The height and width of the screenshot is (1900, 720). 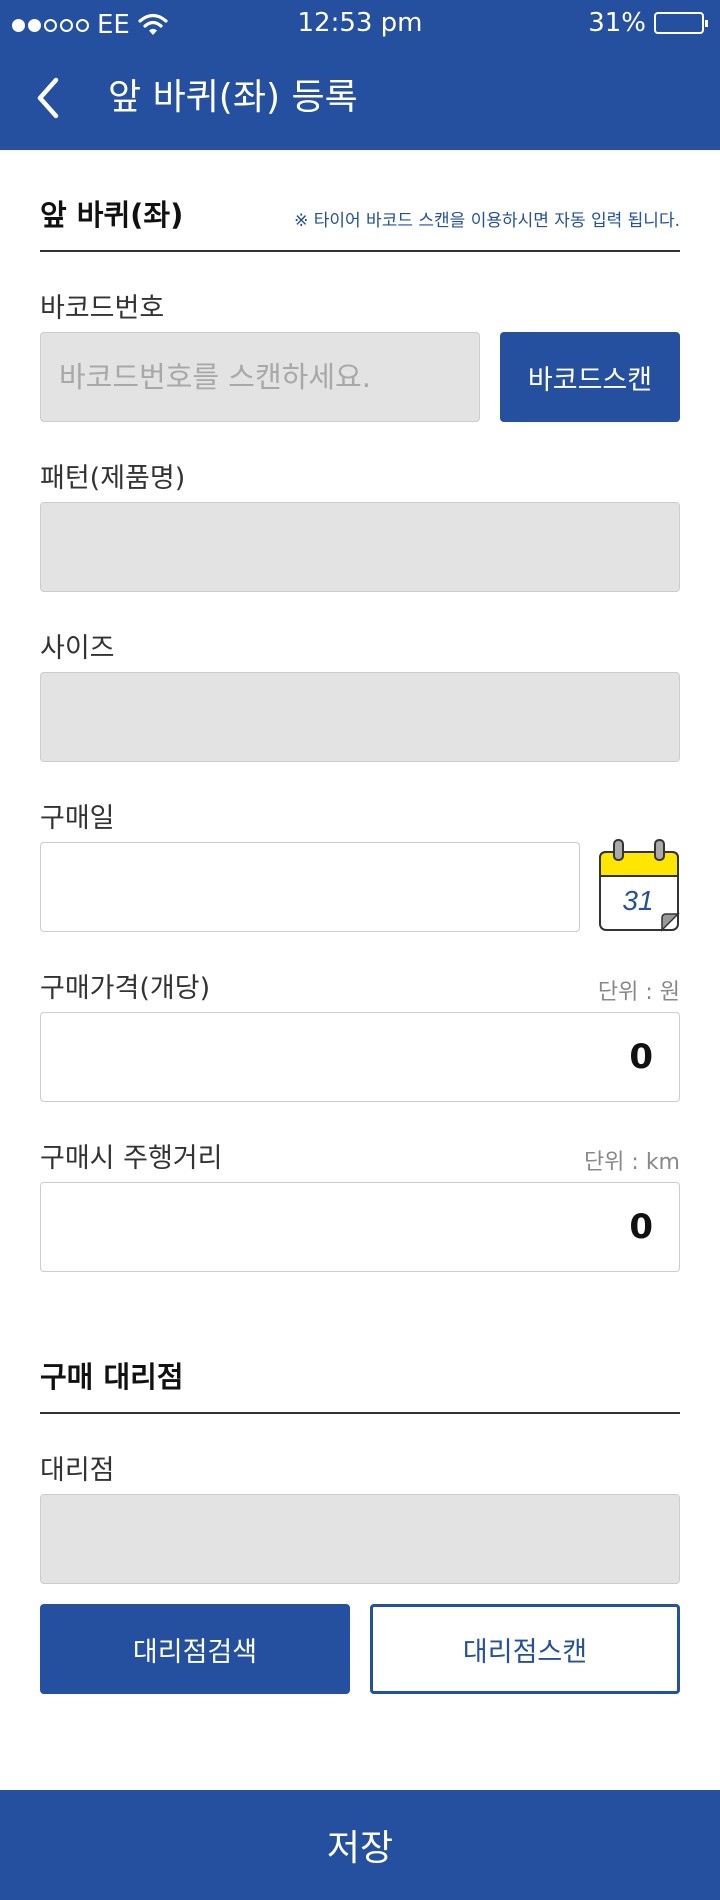 What do you see at coordinates (102, 308) in the screenshot?
I see `barcode-label: 바코드번호` at bounding box center [102, 308].